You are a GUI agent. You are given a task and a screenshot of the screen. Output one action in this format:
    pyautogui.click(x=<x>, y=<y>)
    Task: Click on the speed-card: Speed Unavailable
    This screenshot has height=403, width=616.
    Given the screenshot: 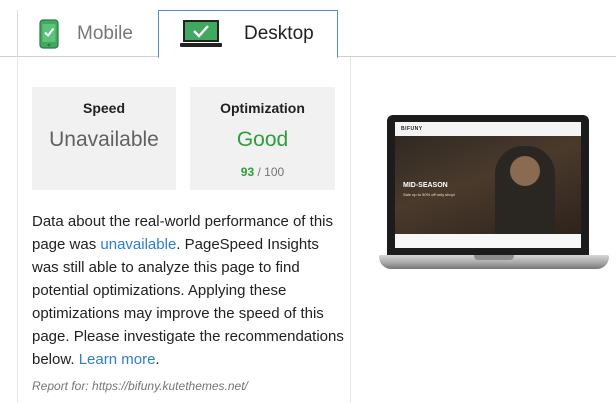 What is the action you would take?
    pyautogui.click(x=104, y=138)
    